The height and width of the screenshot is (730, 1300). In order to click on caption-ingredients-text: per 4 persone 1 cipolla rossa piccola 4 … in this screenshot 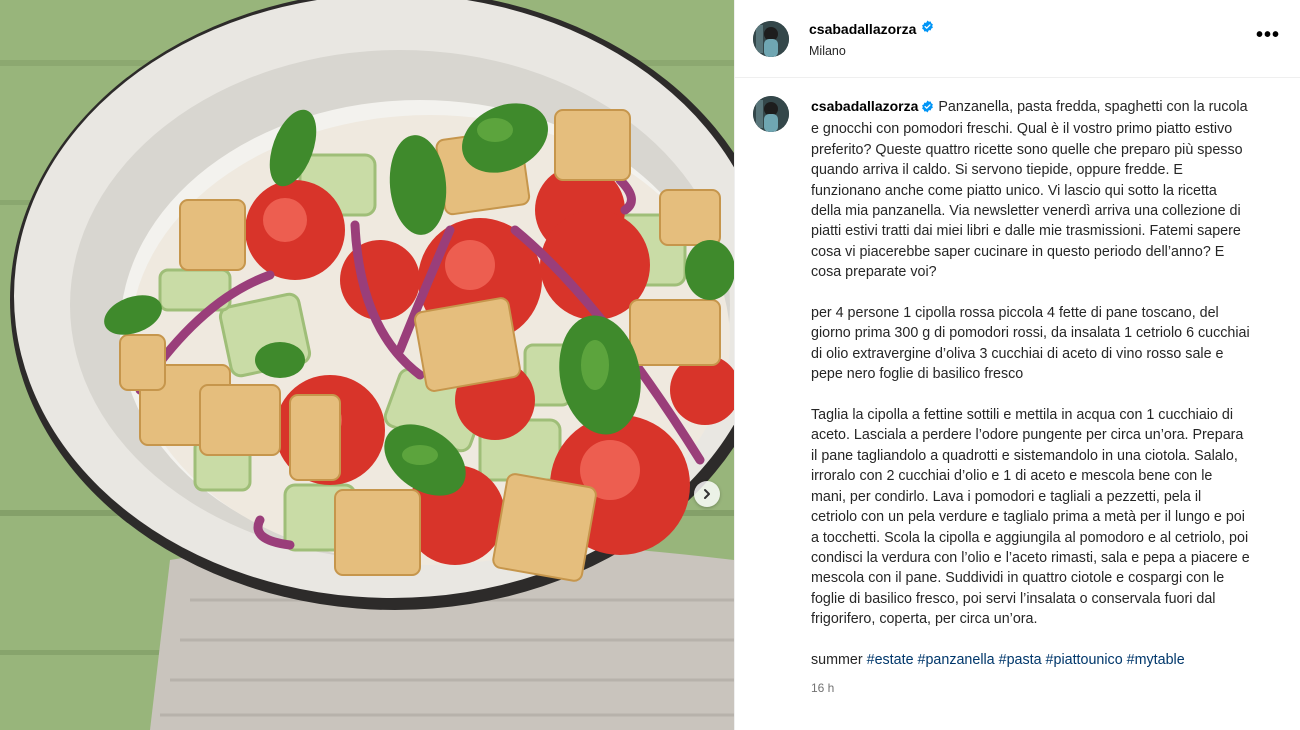, I will do `click(1030, 344)`.